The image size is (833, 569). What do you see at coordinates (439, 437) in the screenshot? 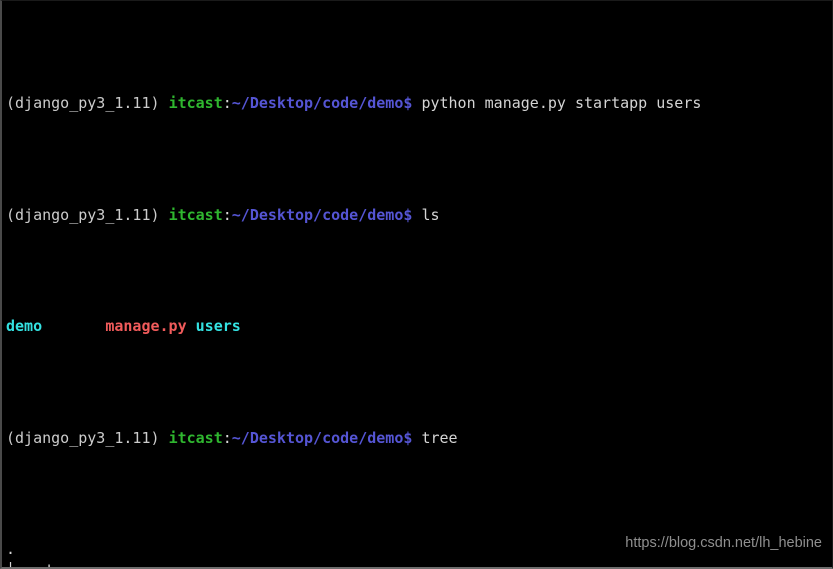
I see `command-tree: tree` at bounding box center [439, 437].